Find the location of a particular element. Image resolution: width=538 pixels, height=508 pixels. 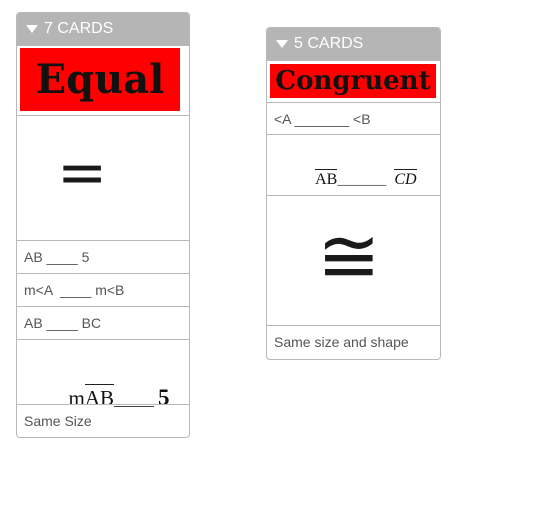

segment-ab: AB is located at coordinates (326, 178).